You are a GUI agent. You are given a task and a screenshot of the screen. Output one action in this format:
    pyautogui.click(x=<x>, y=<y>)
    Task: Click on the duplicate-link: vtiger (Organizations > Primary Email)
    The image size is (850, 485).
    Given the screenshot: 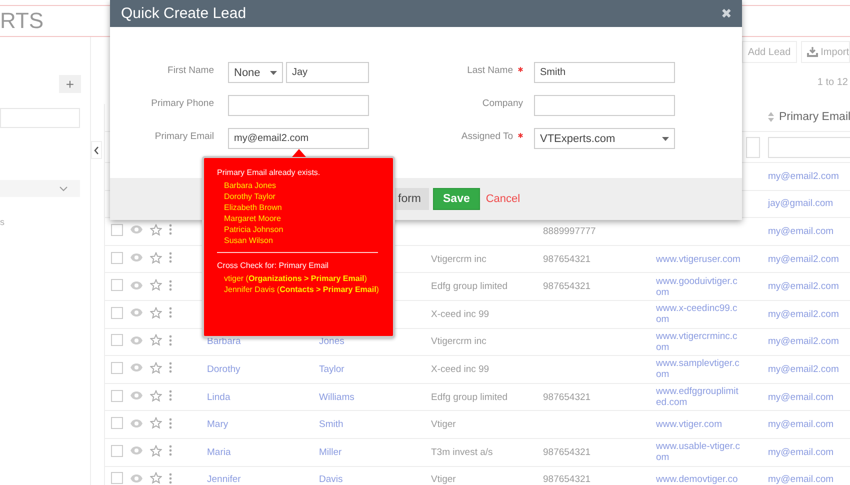 What is the action you would take?
    pyautogui.click(x=302, y=278)
    